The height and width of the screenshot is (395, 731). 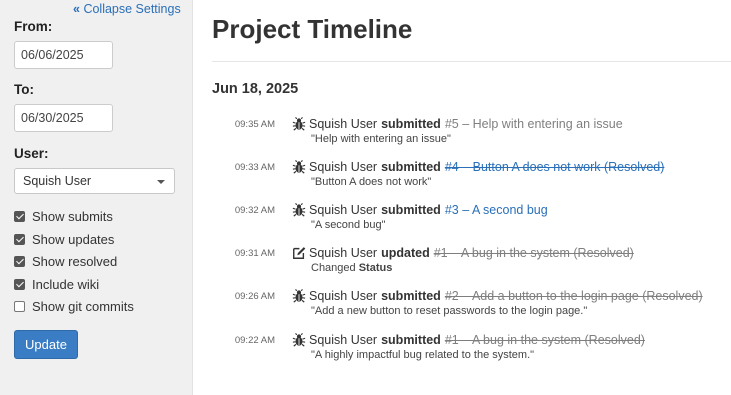 I want to click on date-heading: Jun 18, 2025, so click(x=255, y=89).